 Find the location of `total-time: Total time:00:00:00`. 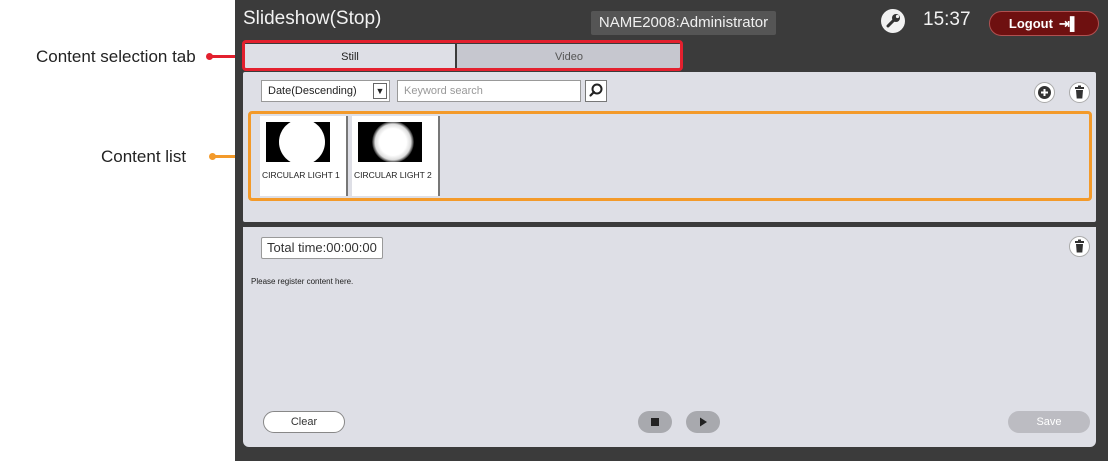

total-time: Total time:00:00:00 is located at coordinates (322, 248).